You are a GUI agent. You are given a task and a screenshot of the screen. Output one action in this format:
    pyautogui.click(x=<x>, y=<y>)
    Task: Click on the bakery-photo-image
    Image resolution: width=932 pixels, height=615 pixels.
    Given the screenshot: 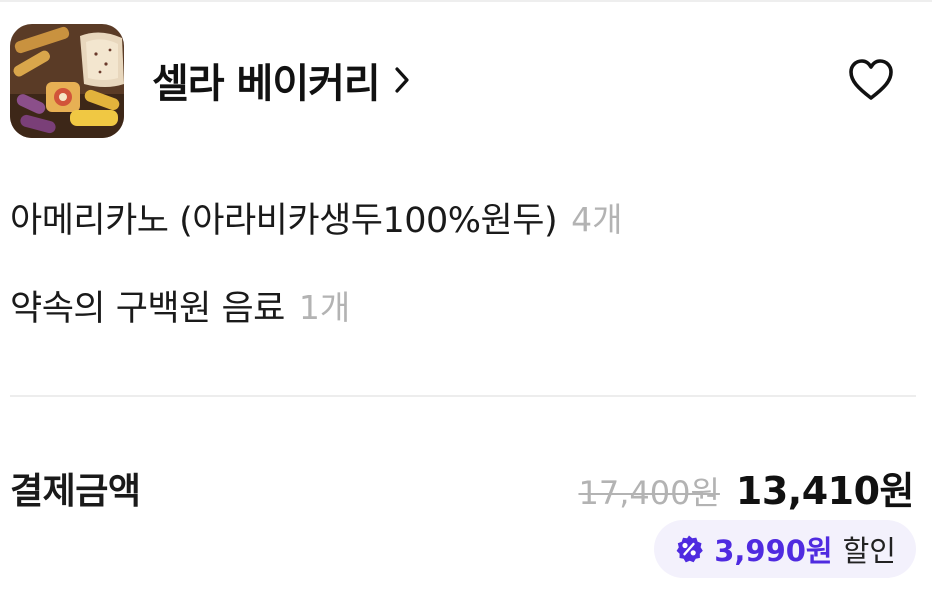 What is the action you would take?
    pyautogui.click(x=67, y=81)
    